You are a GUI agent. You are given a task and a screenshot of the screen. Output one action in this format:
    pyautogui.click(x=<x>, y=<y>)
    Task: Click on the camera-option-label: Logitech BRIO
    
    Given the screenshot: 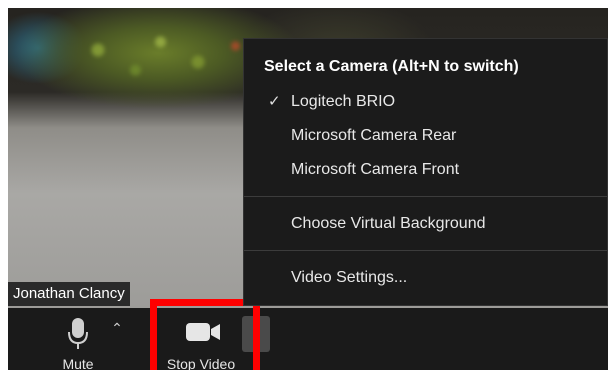 What is the action you would take?
    pyautogui.click(x=343, y=101)
    